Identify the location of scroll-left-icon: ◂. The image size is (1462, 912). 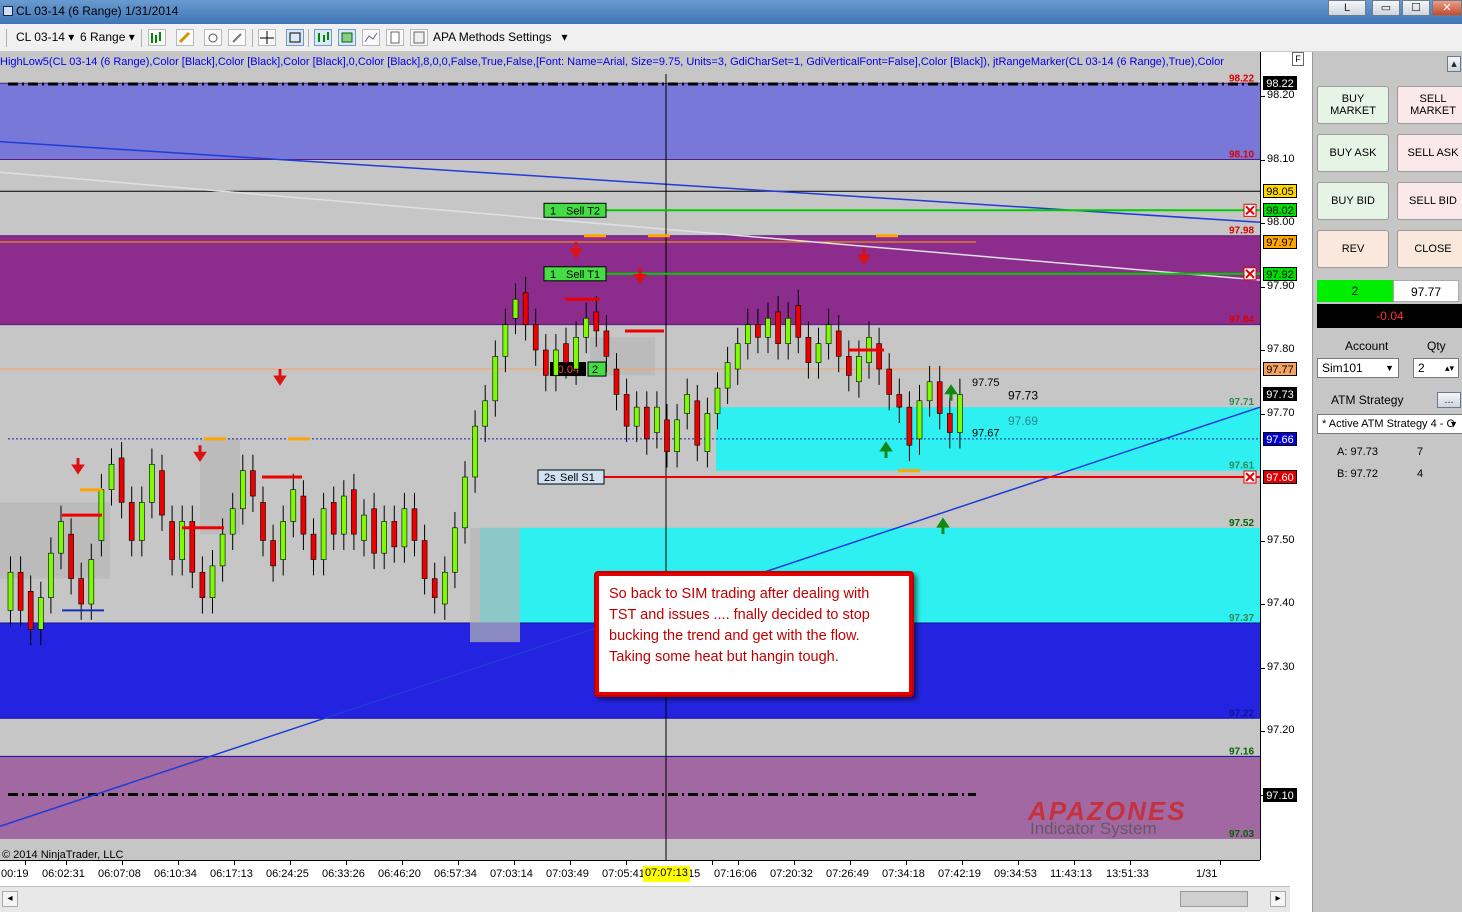
(10, 899).